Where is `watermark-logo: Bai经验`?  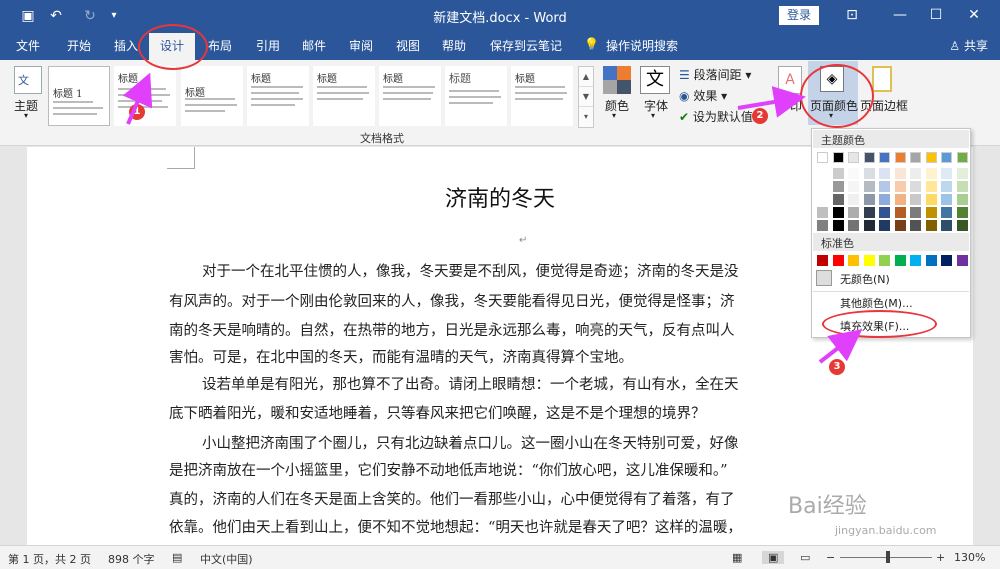
watermark-logo: Bai经验 is located at coordinates (827, 504).